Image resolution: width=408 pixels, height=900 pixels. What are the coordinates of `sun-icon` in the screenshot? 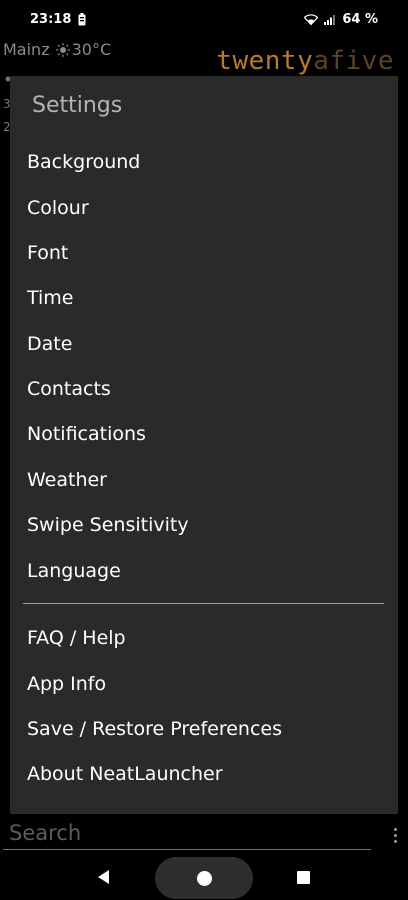 It's located at (62, 49).